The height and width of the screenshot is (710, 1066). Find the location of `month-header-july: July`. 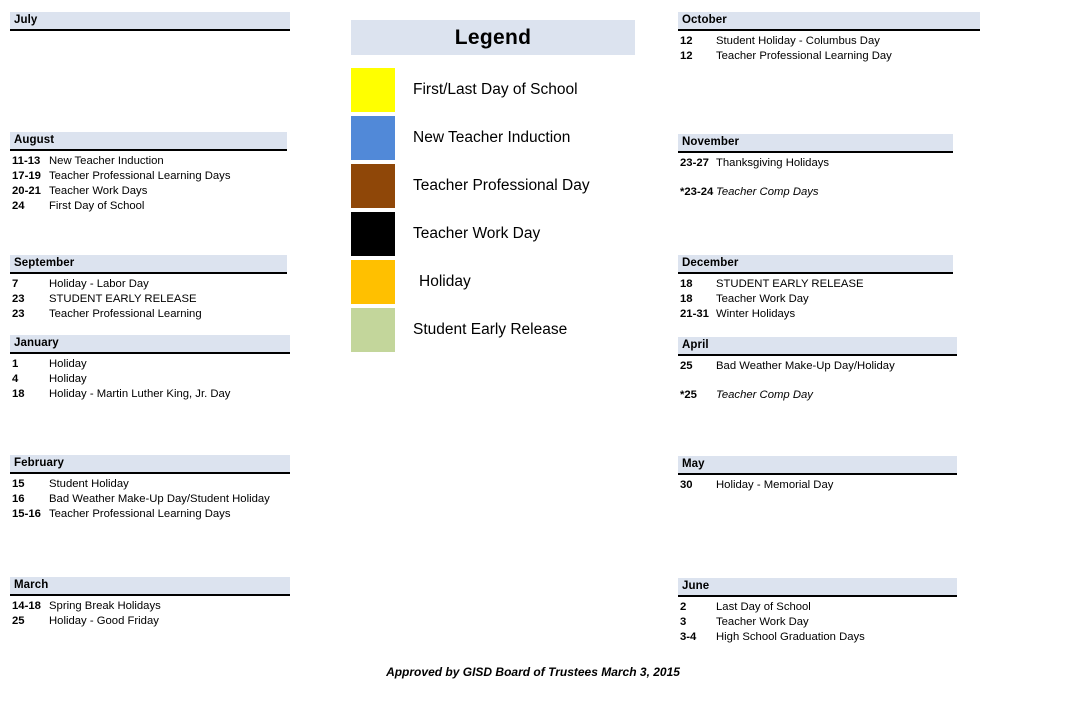

month-header-july: July is located at coordinates (150, 20).